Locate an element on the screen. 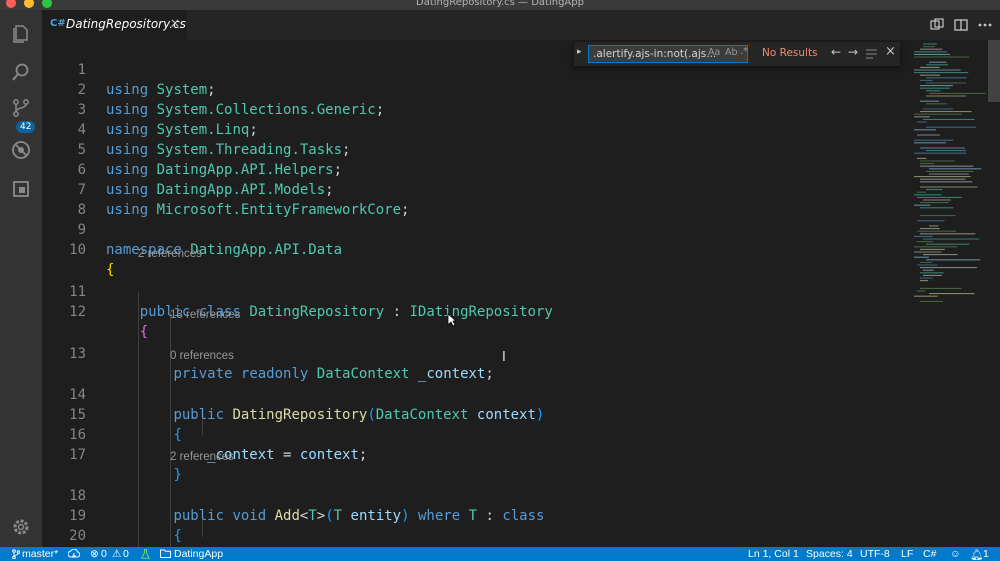 This screenshot has width=1000, height=561. code-line: 6 using DatingApp.API.Models; is located at coordinates (188, 169).